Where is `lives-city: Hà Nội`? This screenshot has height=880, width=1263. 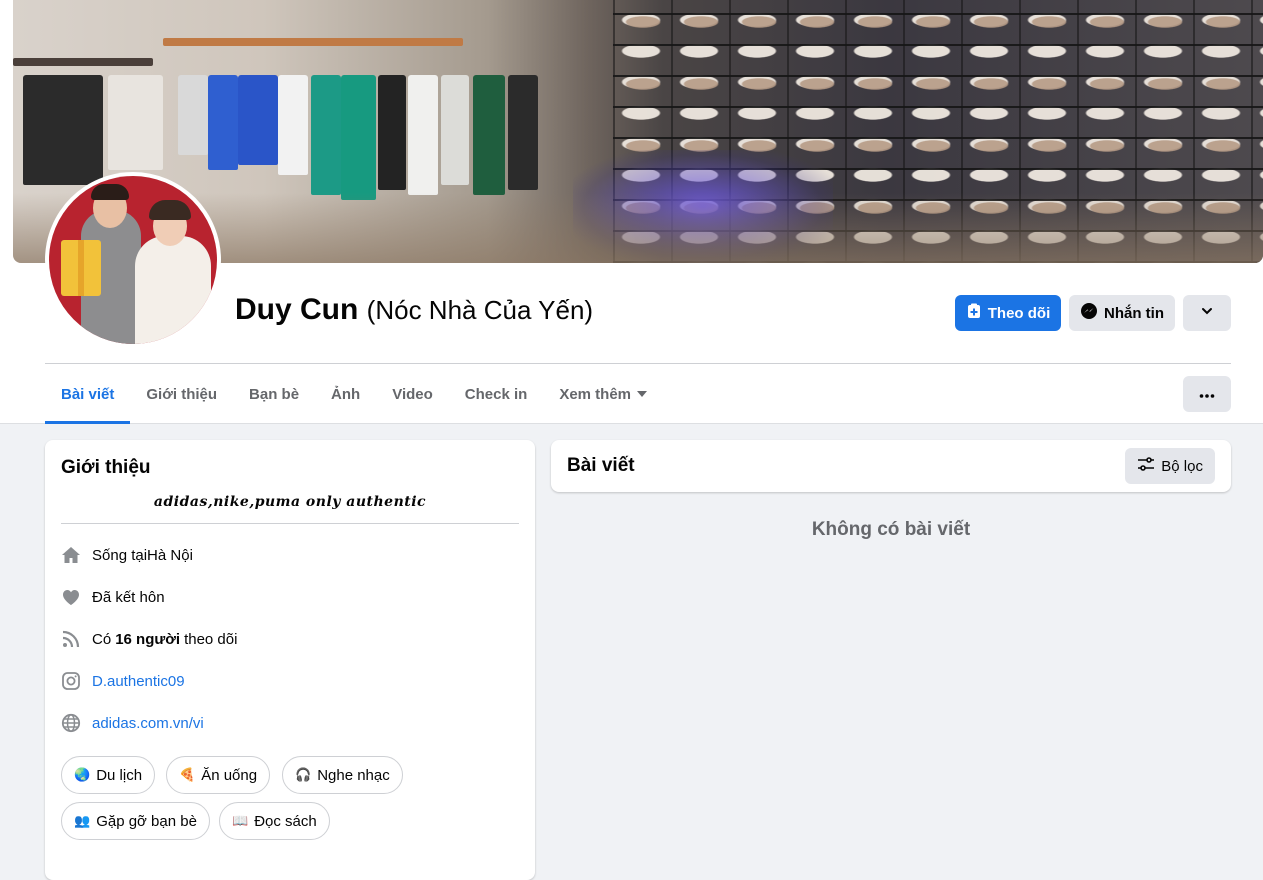
lives-city: Hà Nội is located at coordinates (170, 555).